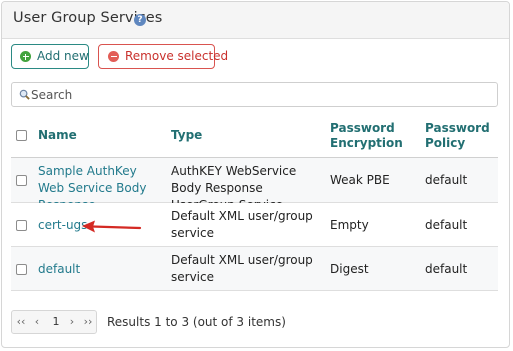 Image resolution: width=513 pixels, height=351 pixels. I want to click on column-header-name: Name, so click(100, 135).